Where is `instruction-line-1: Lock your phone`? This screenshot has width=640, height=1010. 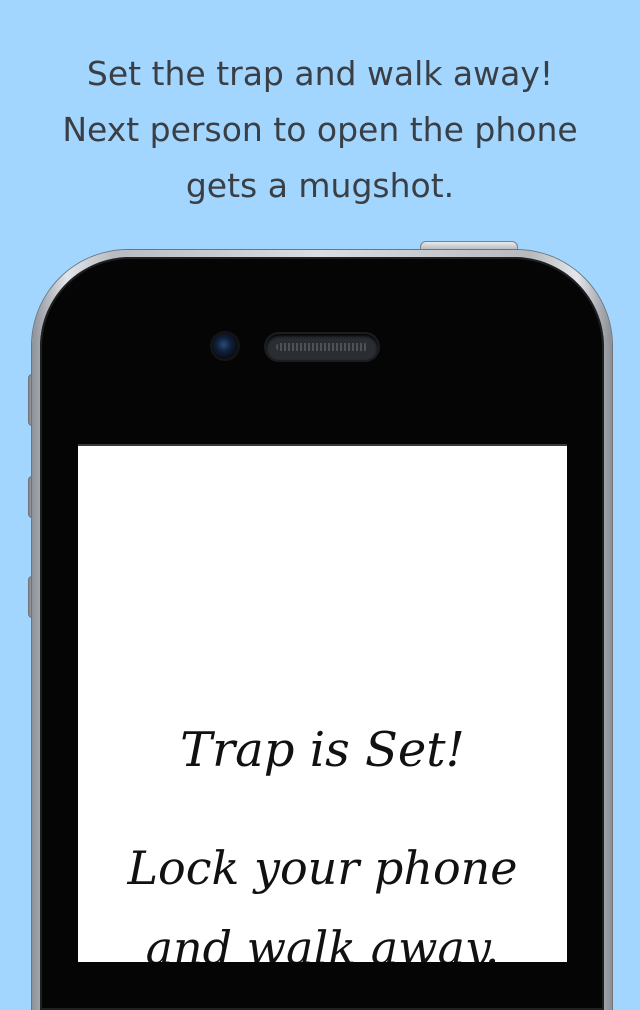
instruction-line-1: Lock your phone is located at coordinates (322, 868).